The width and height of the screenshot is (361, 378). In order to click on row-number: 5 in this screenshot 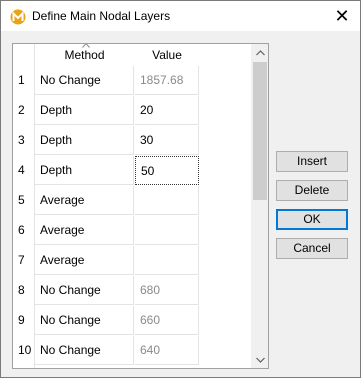, I will do `click(21, 200)`.